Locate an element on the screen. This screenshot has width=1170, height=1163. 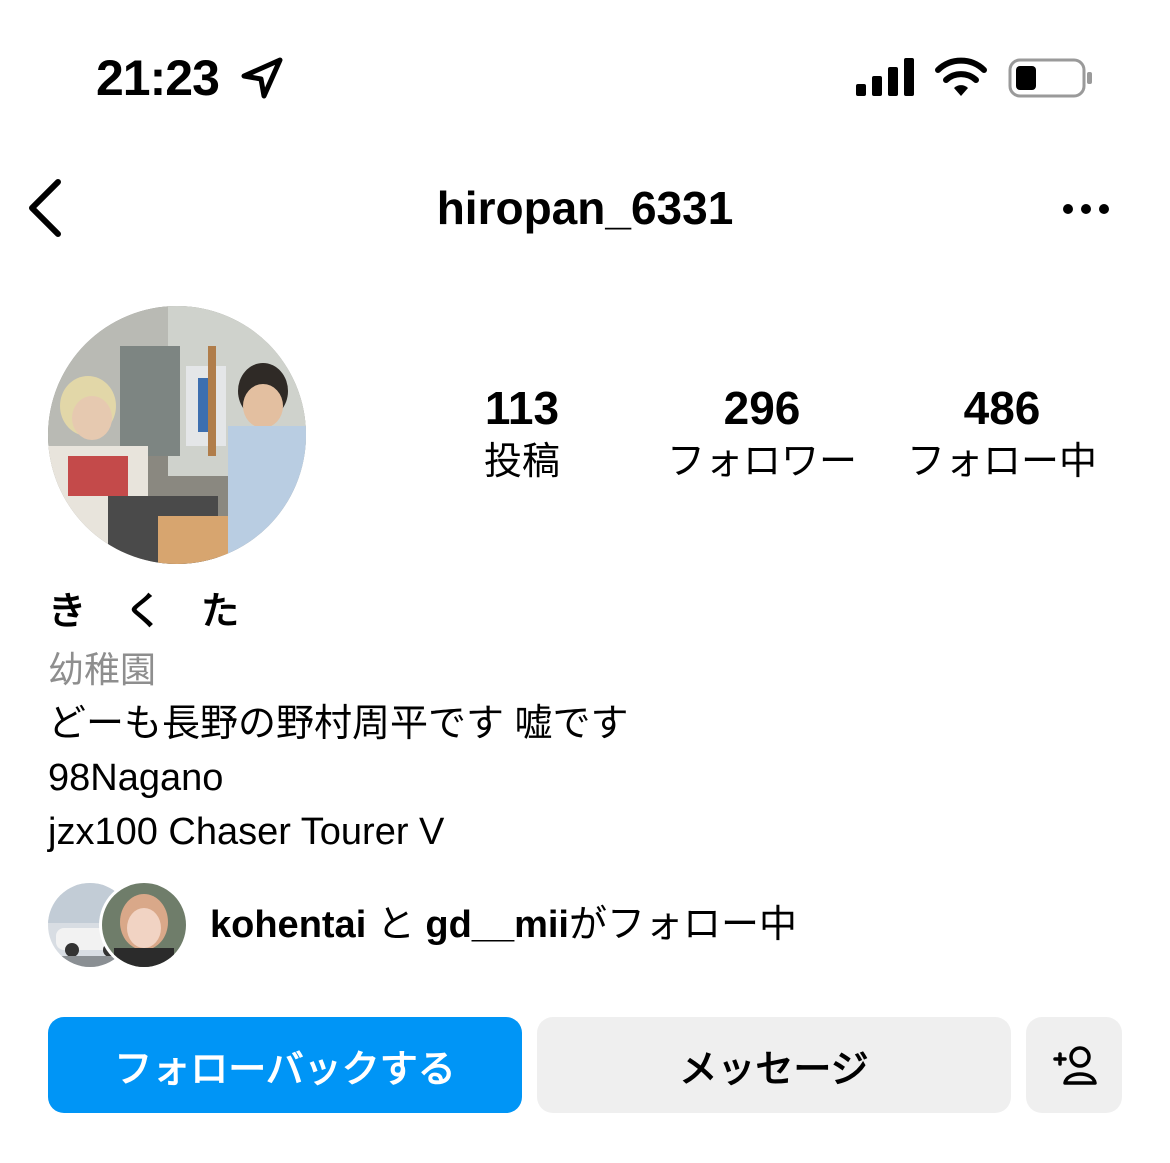
followers-label: フォロワー is located at coordinates (761, 462).